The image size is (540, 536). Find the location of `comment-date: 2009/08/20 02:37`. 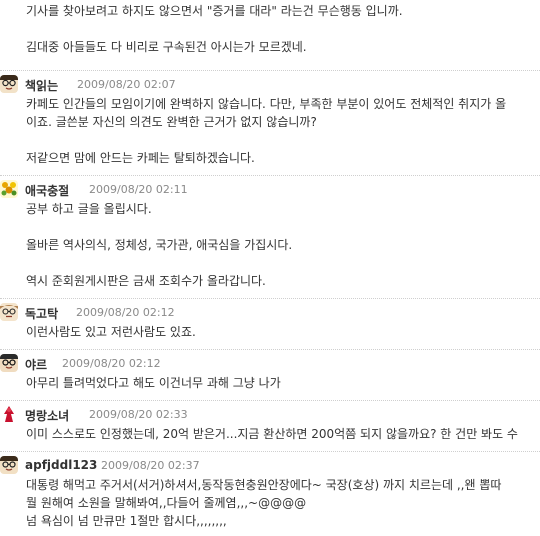

comment-date: 2009/08/20 02:37 is located at coordinates (150, 465).